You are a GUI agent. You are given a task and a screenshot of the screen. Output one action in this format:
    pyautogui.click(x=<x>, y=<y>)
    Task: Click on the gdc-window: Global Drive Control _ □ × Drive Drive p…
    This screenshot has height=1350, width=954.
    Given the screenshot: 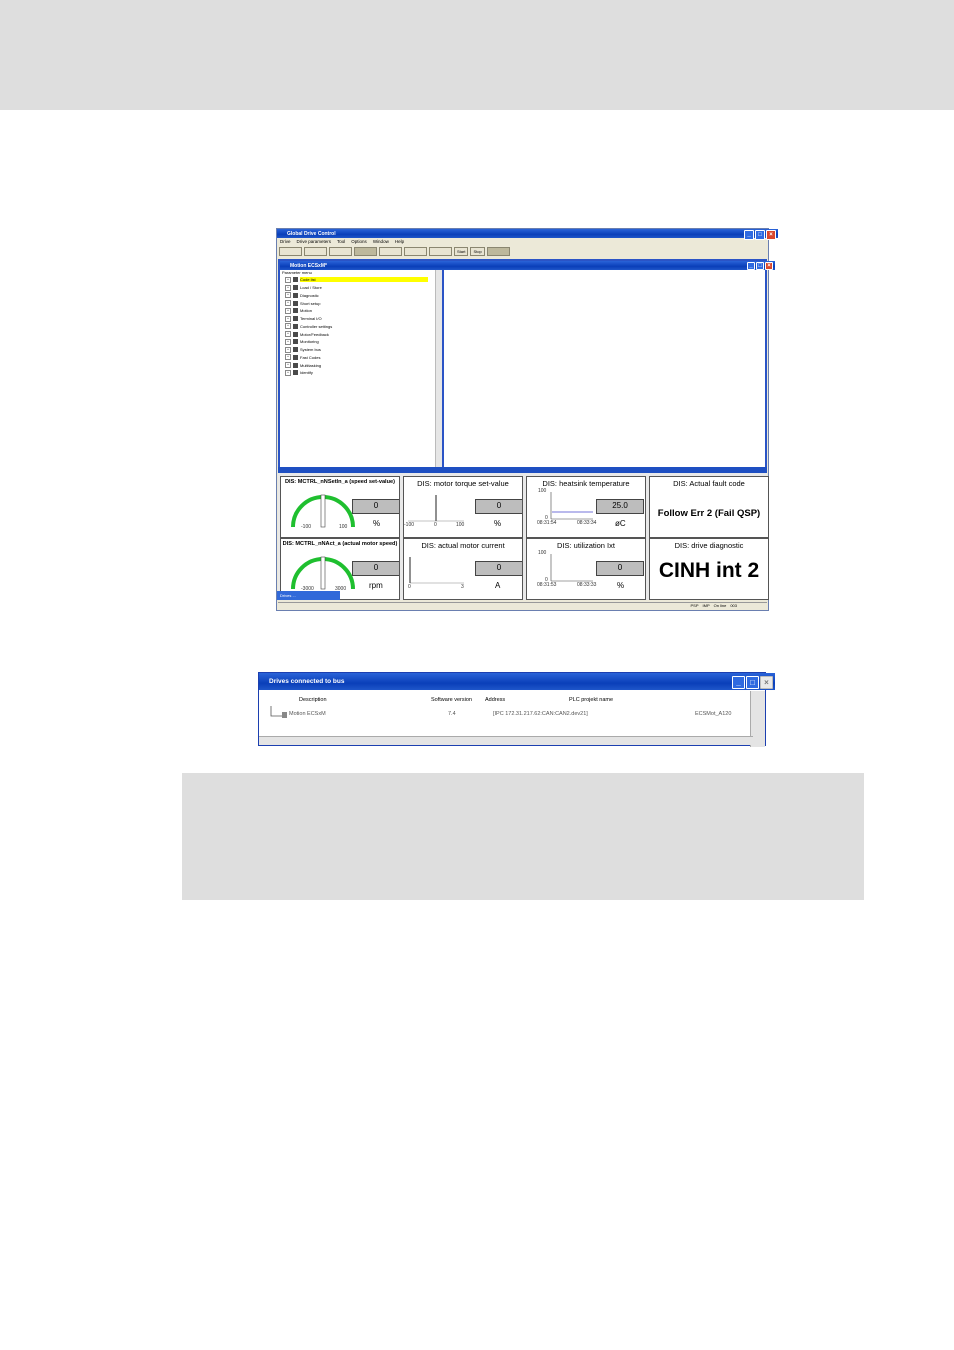 What is the action you would take?
    pyautogui.click(x=527, y=419)
    